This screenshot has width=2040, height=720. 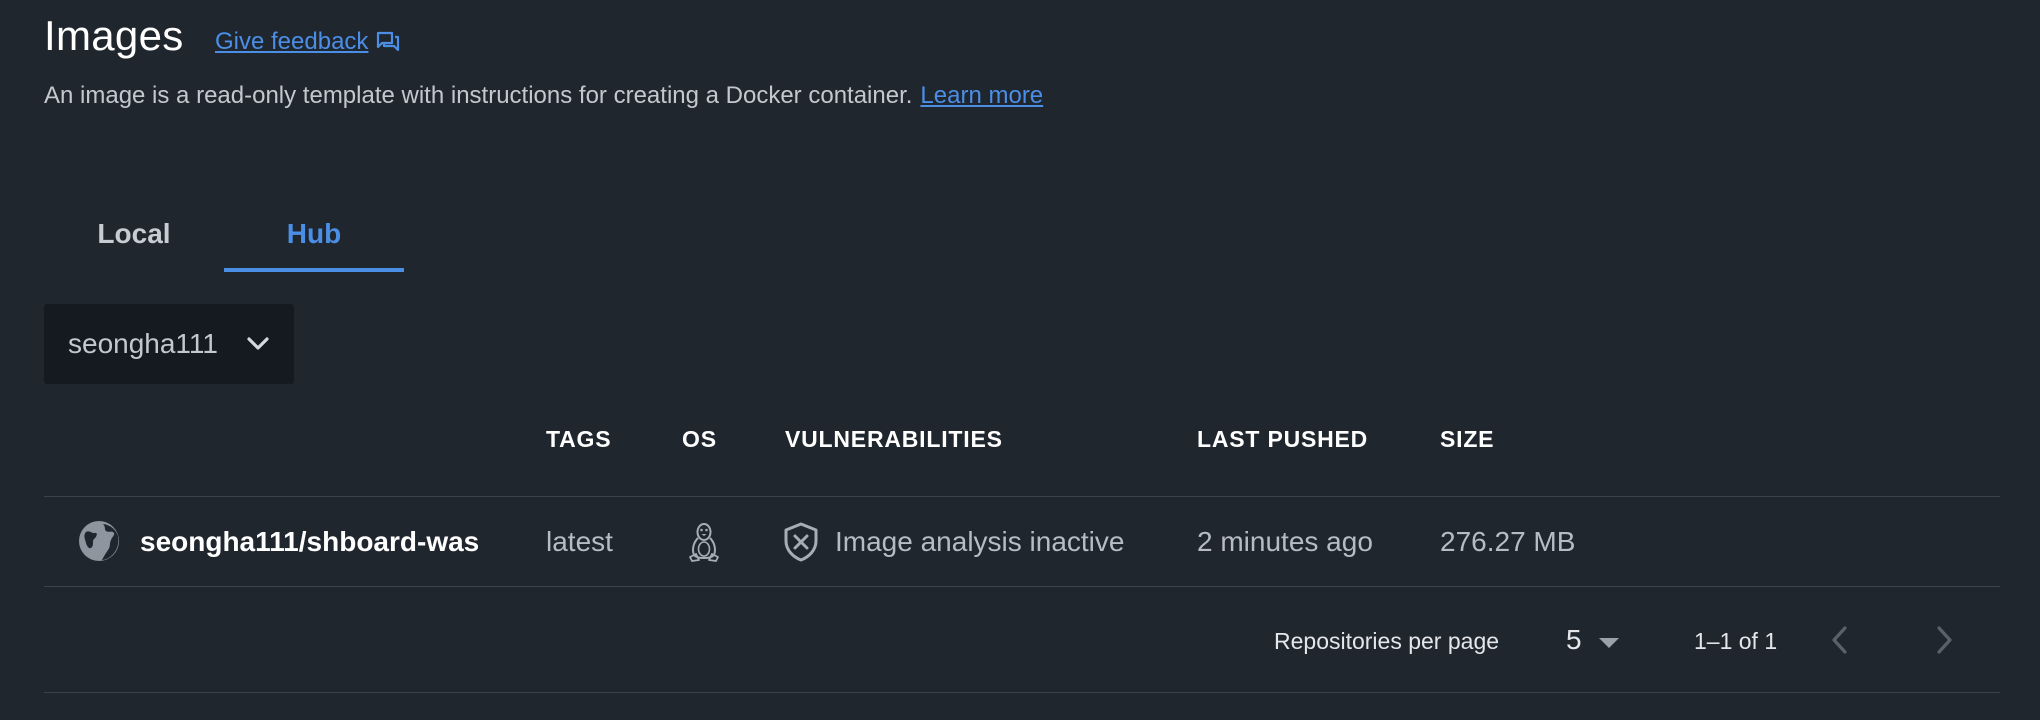 What do you see at coordinates (579, 541) in the screenshot?
I see `tag-cell: latest` at bounding box center [579, 541].